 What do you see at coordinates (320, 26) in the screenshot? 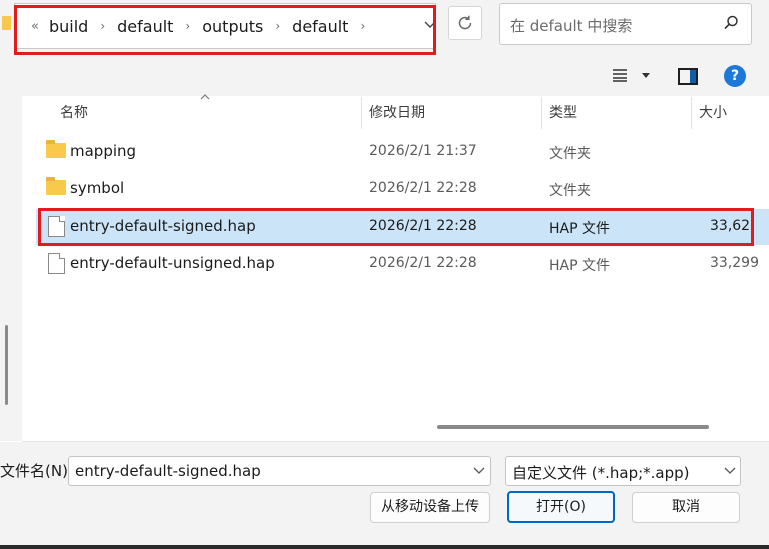
I see `breadcrumb-default-current: default` at bounding box center [320, 26].